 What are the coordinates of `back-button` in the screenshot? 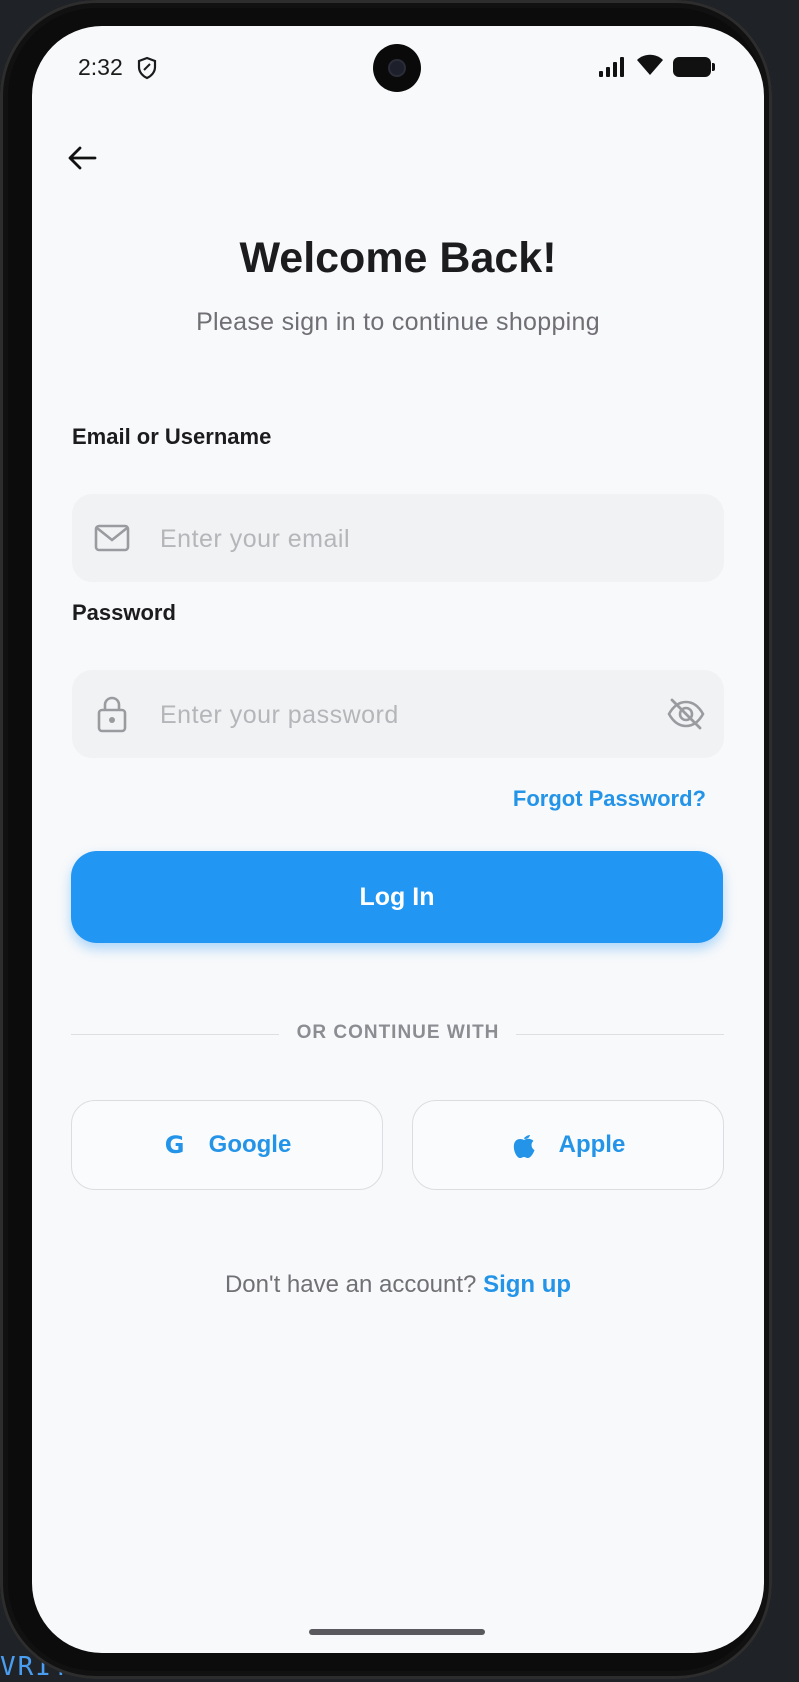 It's located at (82, 158).